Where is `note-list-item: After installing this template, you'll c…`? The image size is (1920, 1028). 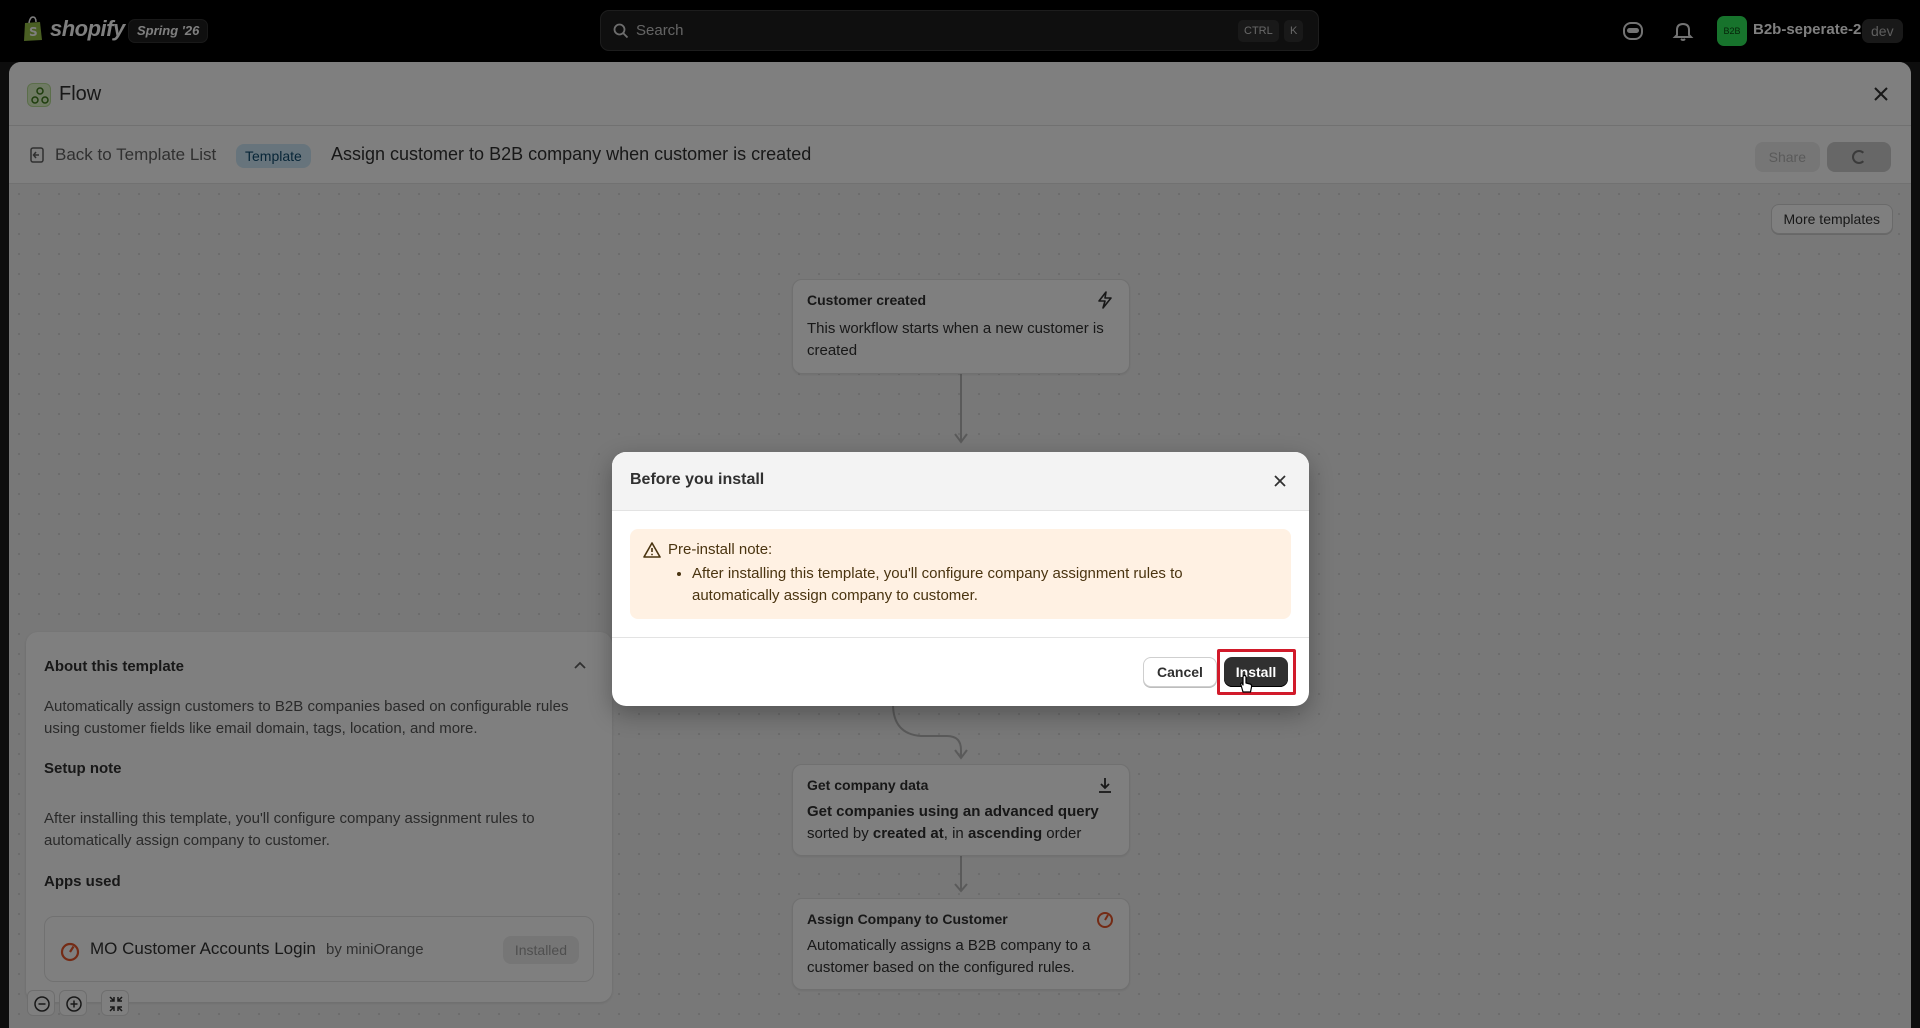 note-list-item: After installing this template, you'll c… is located at coordinates (982, 585).